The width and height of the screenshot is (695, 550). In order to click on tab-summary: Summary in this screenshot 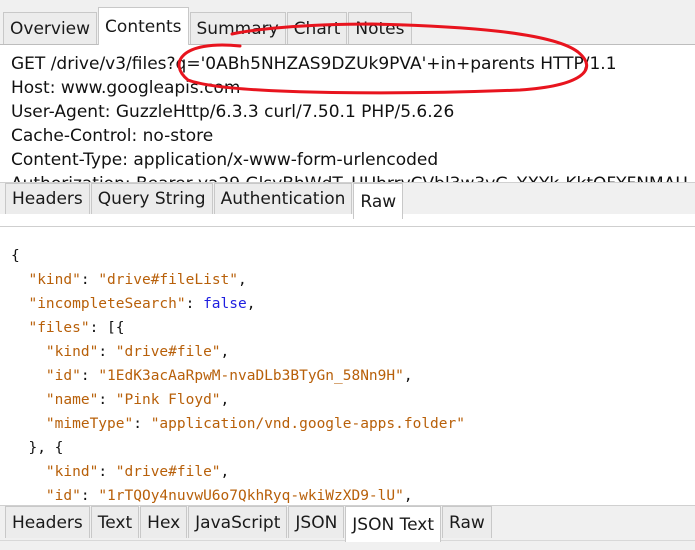, I will do `click(237, 28)`.